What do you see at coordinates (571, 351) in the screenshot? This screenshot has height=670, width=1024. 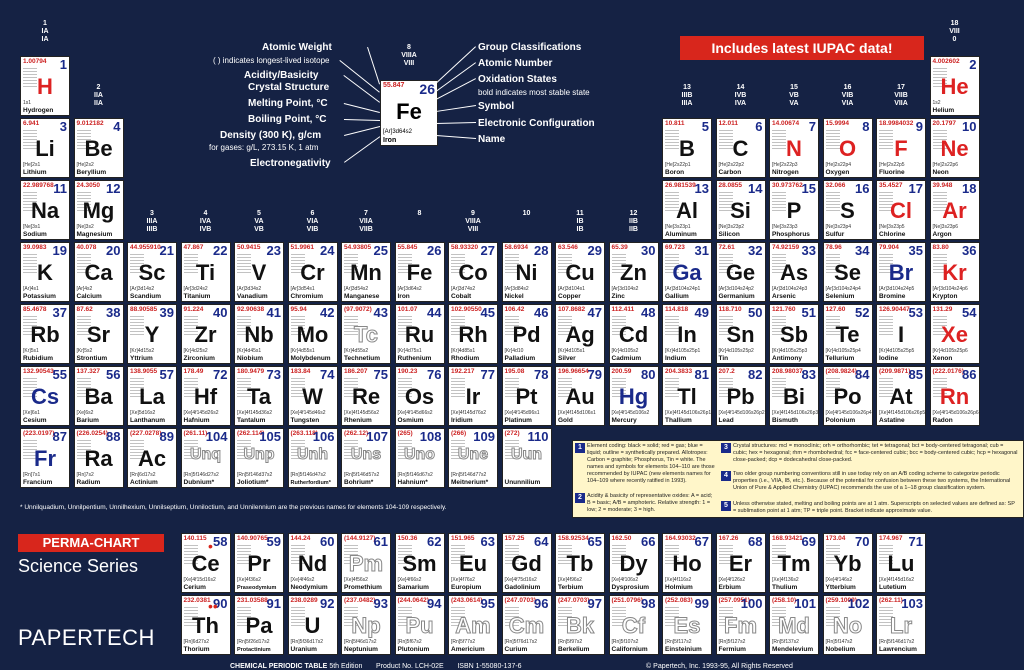 I see `element-config: [Kr]4d105s1` at bounding box center [571, 351].